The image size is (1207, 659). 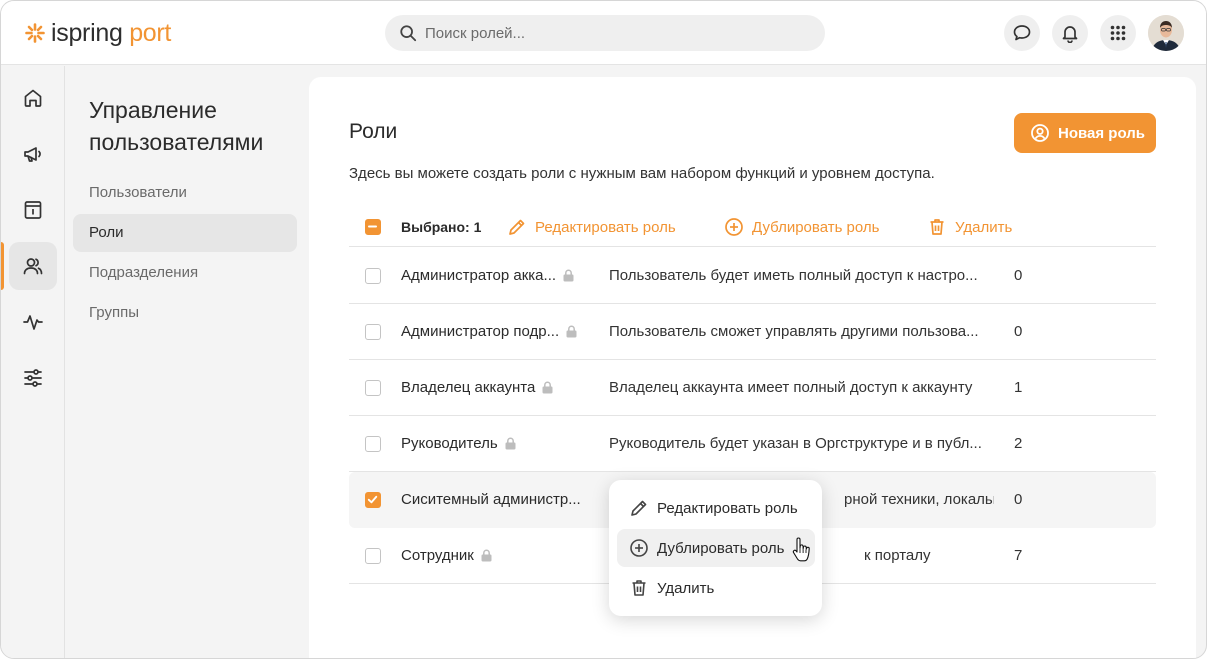 I want to click on rail-active-indicator, so click(x=2, y=266).